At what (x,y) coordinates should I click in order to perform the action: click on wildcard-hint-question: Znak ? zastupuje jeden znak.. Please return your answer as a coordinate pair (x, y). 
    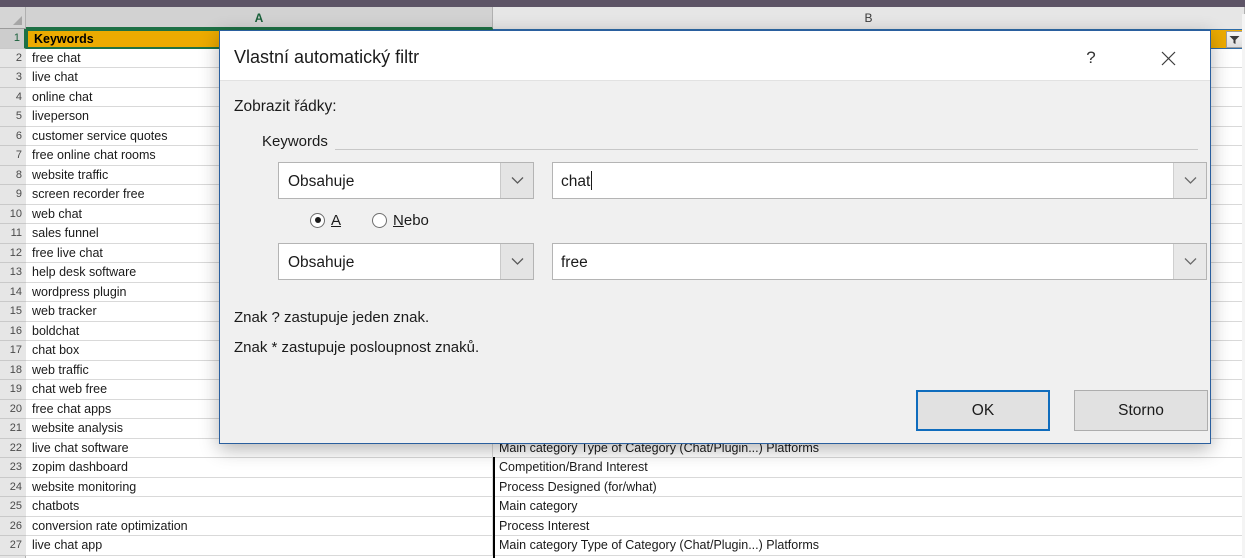
    Looking at the image, I should click on (332, 317).